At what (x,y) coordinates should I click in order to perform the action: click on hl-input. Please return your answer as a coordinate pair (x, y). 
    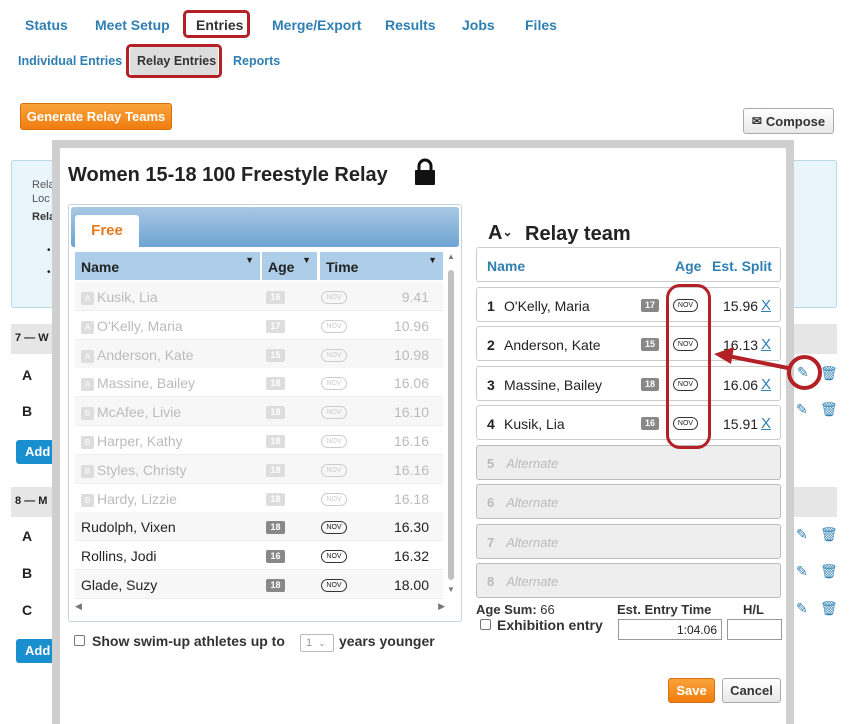
    Looking at the image, I should click on (754, 629).